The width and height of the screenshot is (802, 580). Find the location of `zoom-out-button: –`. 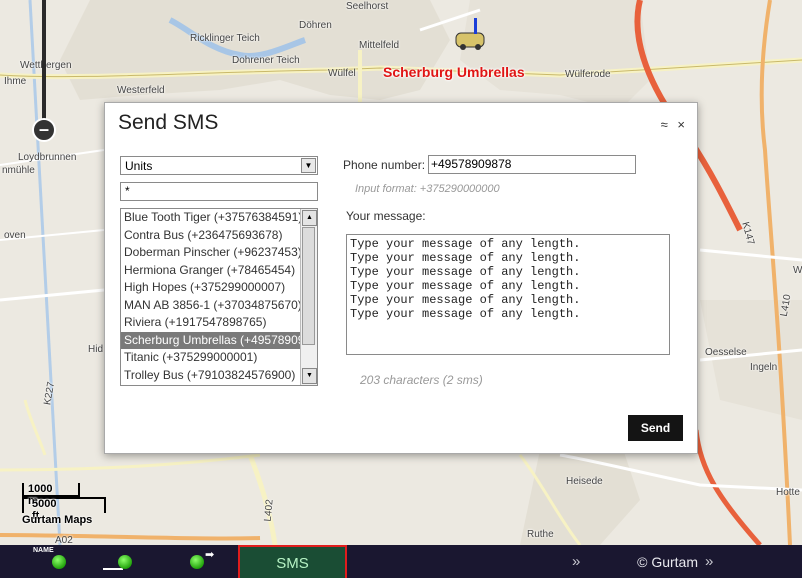

zoom-out-button: – is located at coordinates (44, 130).